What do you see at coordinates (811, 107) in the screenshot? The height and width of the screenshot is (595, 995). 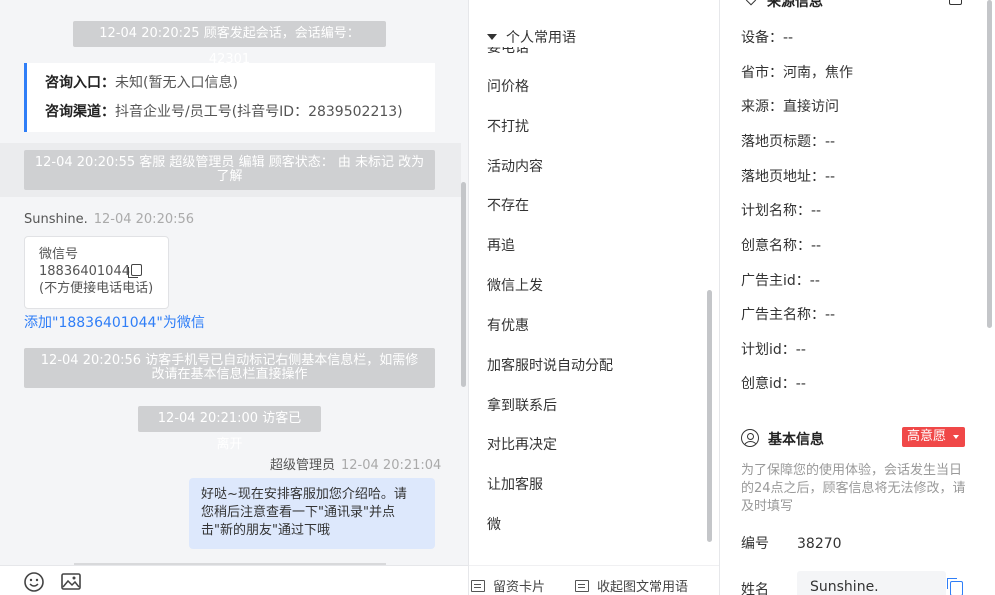 I see `info-value: 直接访问` at bounding box center [811, 107].